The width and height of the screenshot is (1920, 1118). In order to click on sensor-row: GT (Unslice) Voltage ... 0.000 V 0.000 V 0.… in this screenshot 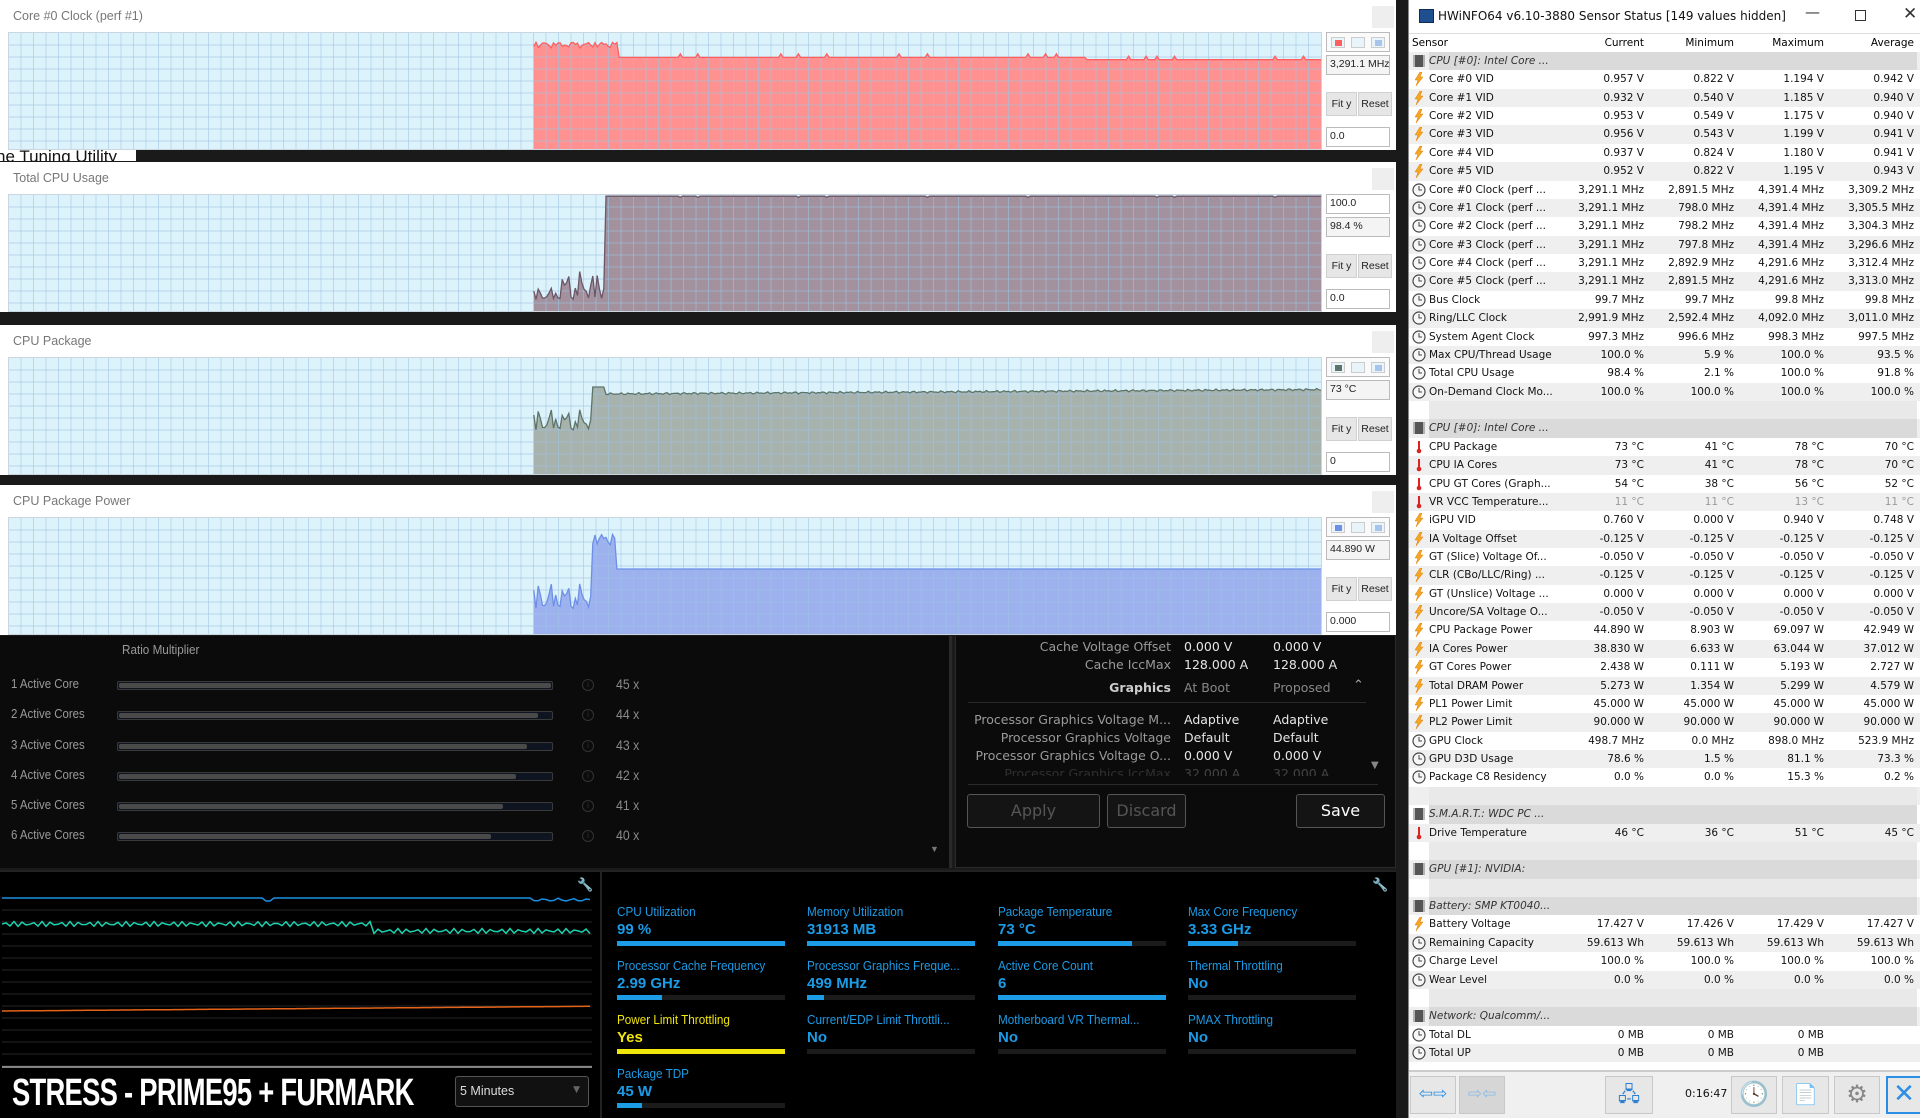, I will do `click(1664, 594)`.